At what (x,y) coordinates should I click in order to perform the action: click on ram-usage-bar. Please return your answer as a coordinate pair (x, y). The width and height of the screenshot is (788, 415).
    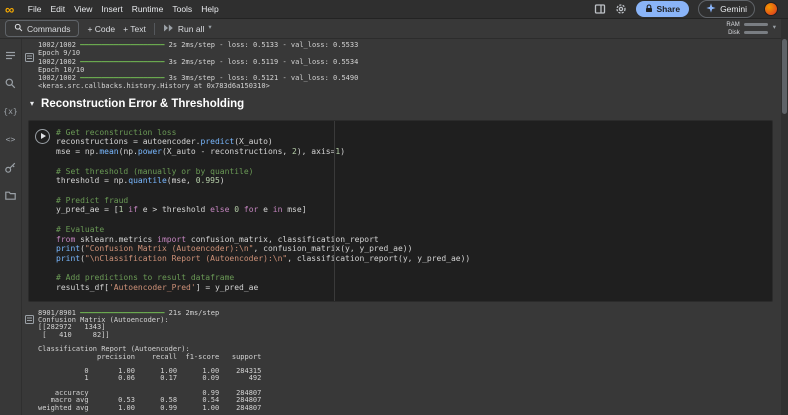
    Looking at the image, I should click on (755, 24).